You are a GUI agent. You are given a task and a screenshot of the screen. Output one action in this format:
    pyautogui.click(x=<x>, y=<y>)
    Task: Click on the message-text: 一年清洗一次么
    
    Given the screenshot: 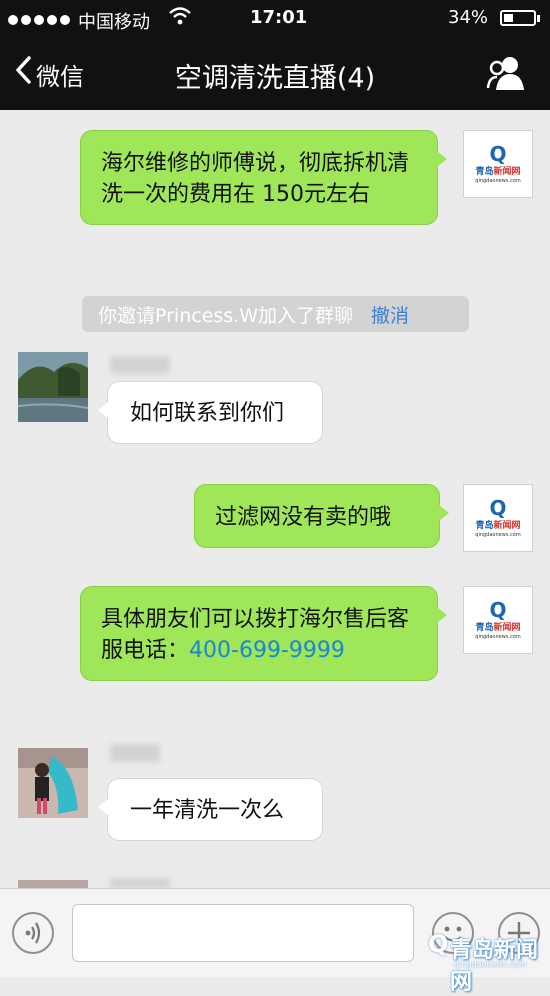 What is the action you would take?
    pyautogui.click(x=207, y=810)
    